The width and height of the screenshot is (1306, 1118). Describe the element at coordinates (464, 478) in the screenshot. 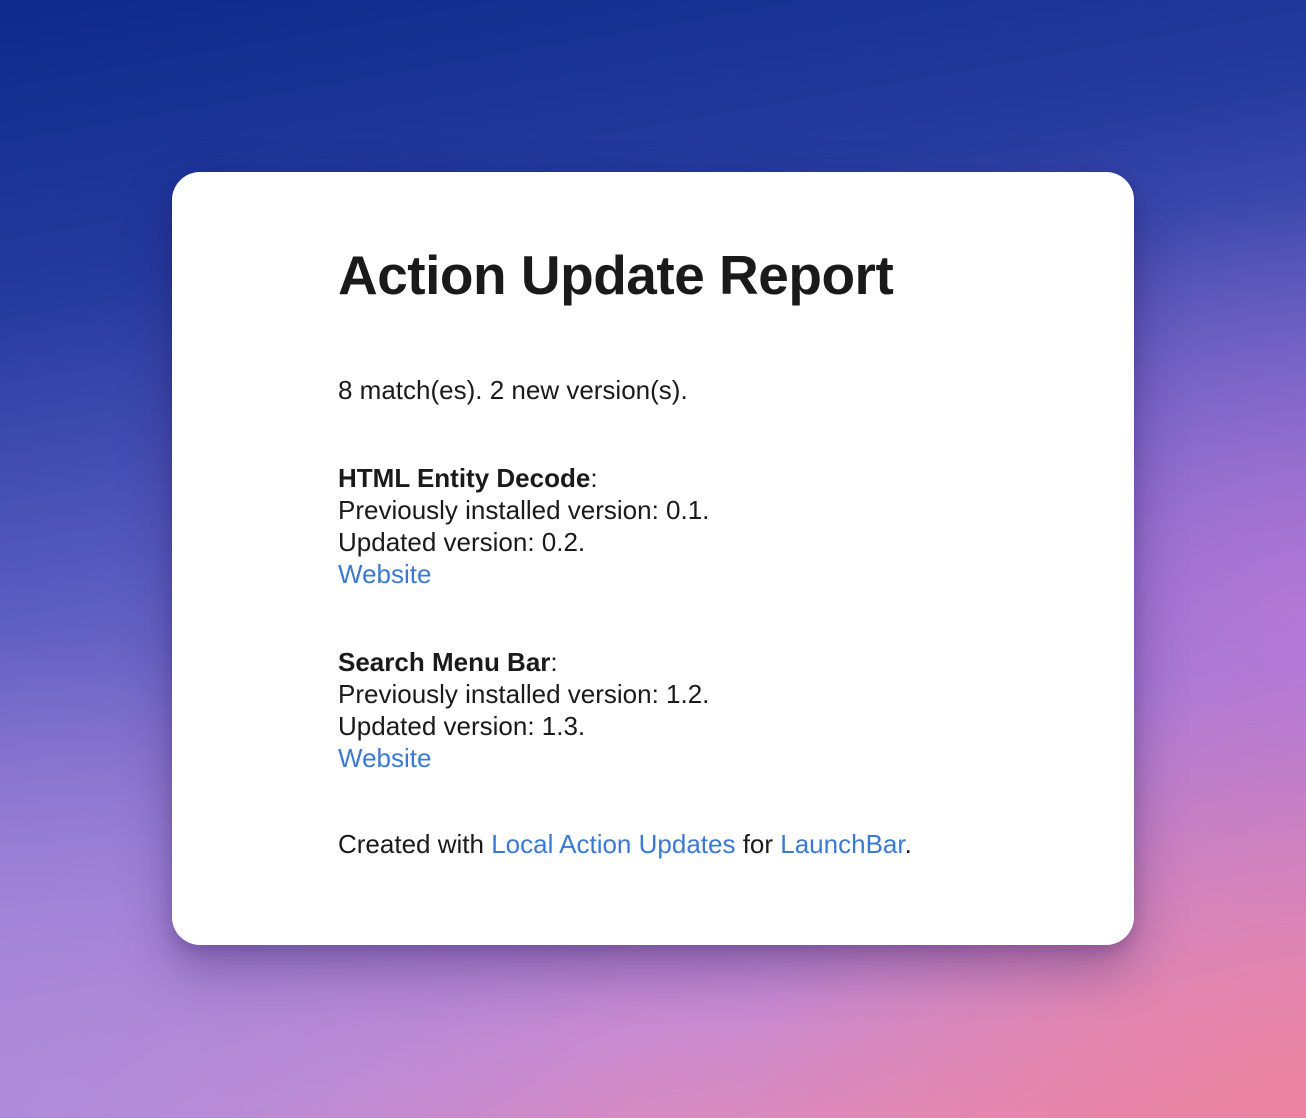

I see `entry-name: HTML Entity Decode` at that location.